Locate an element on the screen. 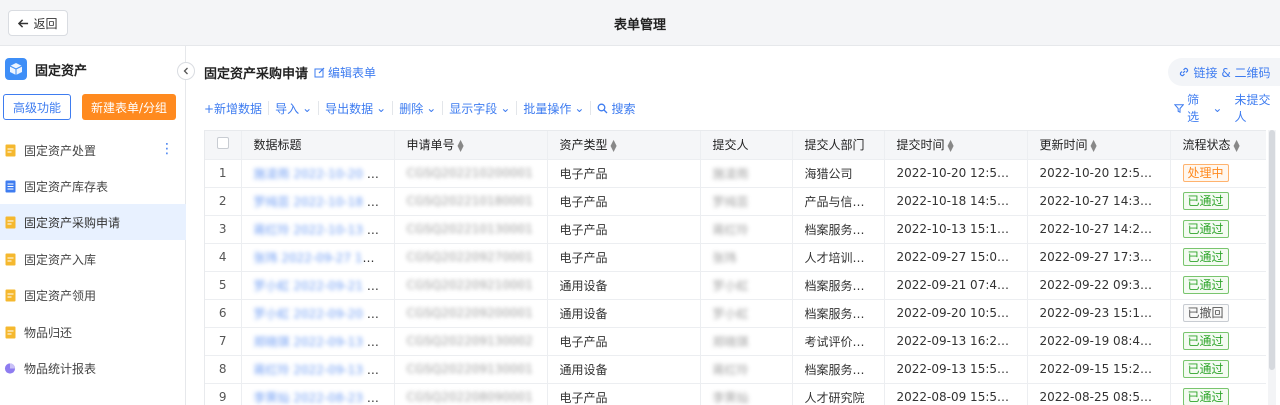 This screenshot has width=1280, height=405. title-link: 李霁灿 2022-08-23 10:01 is located at coordinates (324, 398).